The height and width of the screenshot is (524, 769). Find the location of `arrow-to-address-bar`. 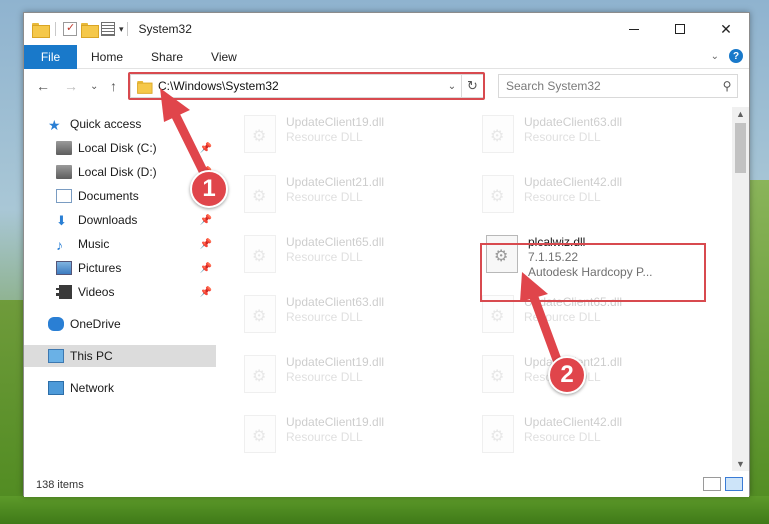

arrow-to-address-bar is located at coordinates (188, 141).